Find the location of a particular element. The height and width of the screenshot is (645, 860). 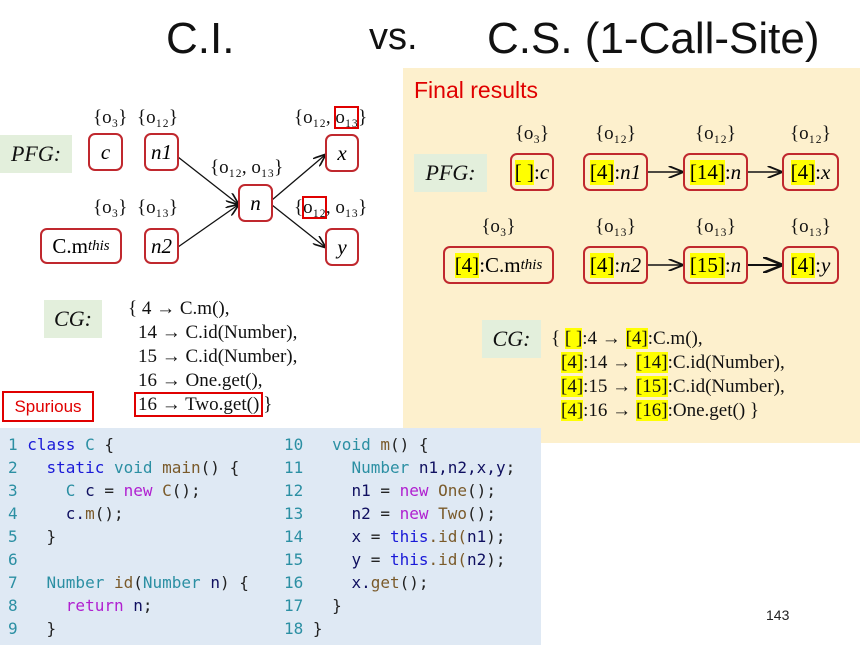

code-token: n is located at coordinates (138, 605).